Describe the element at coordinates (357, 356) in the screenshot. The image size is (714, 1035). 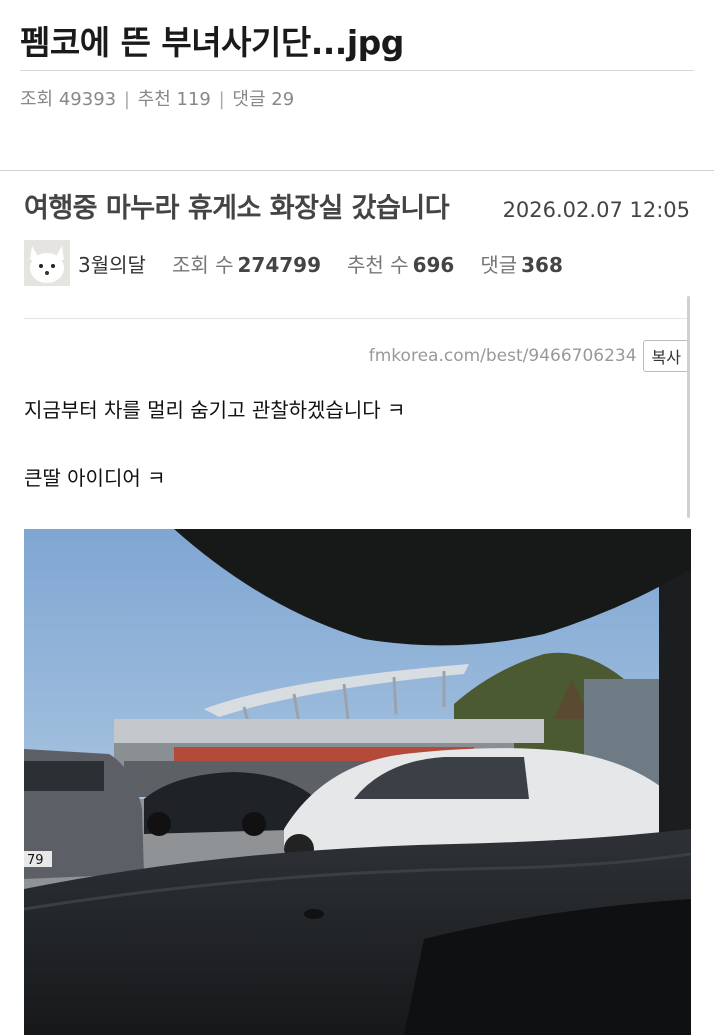
I see `source-row: fmkorea.com/best/9466706234 복사` at that location.